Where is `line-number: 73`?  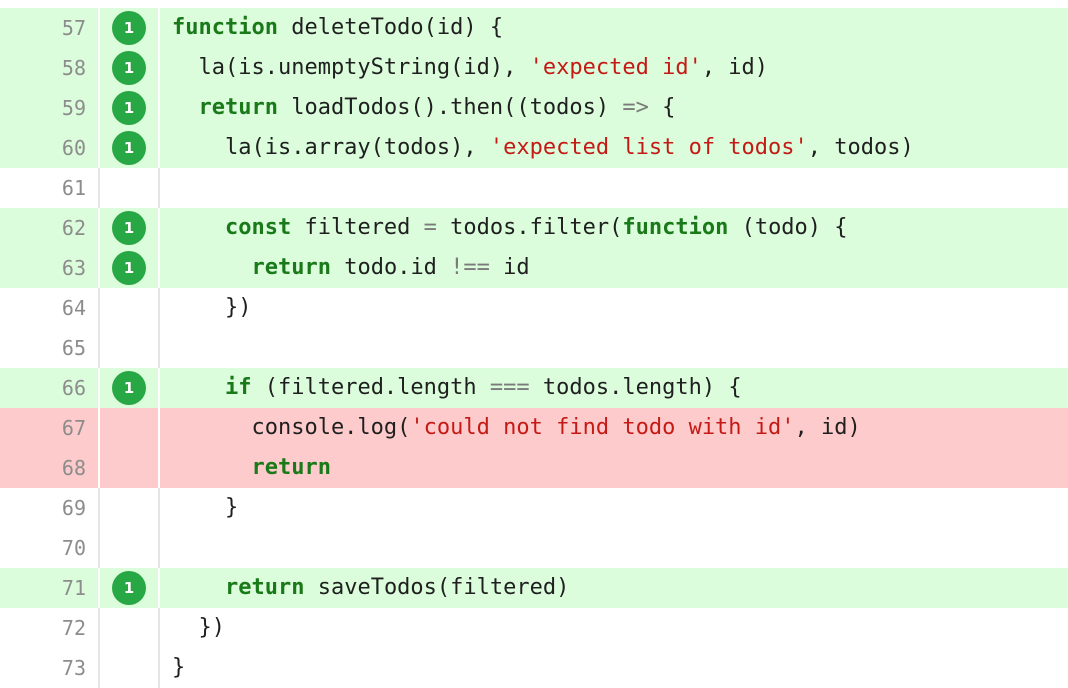
line-number: 73 is located at coordinates (50, 668).